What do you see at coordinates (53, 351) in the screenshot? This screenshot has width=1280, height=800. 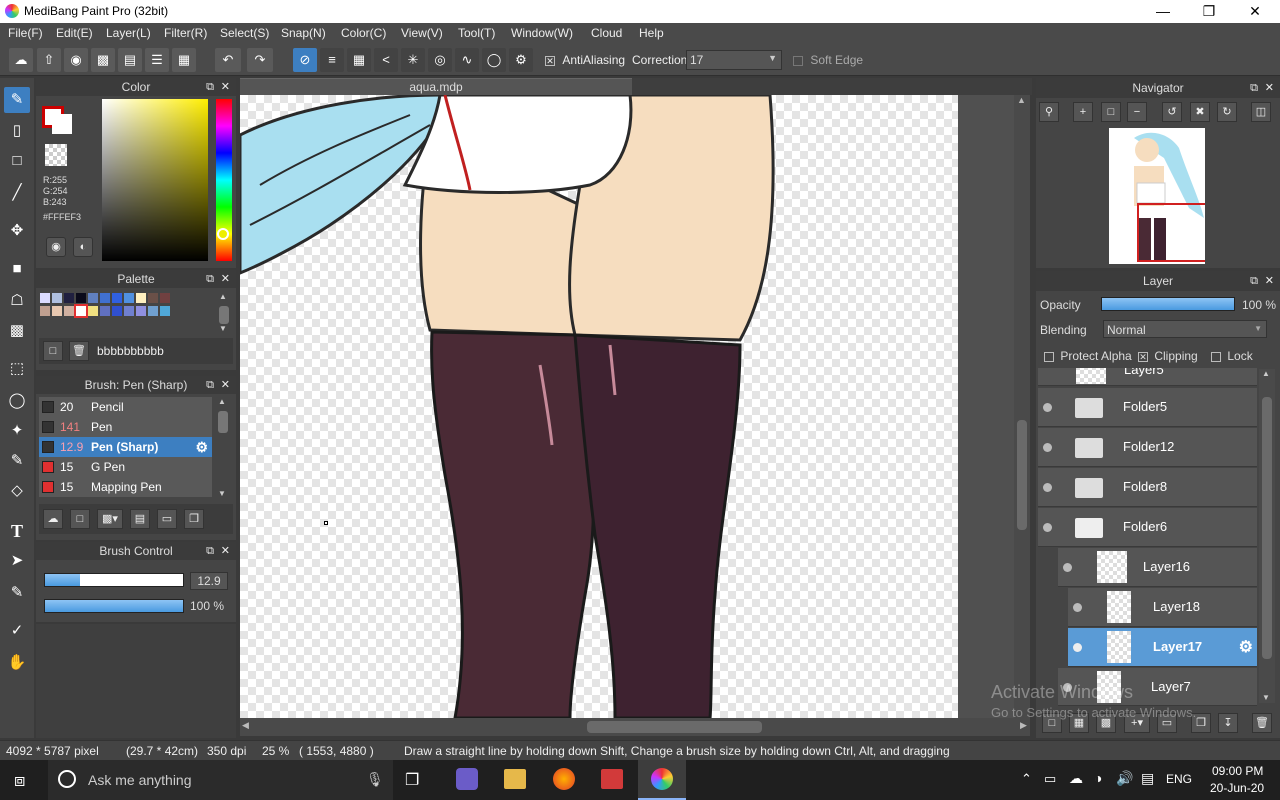 I see `new-palette-icon: □` at bounding box center [53, 351].